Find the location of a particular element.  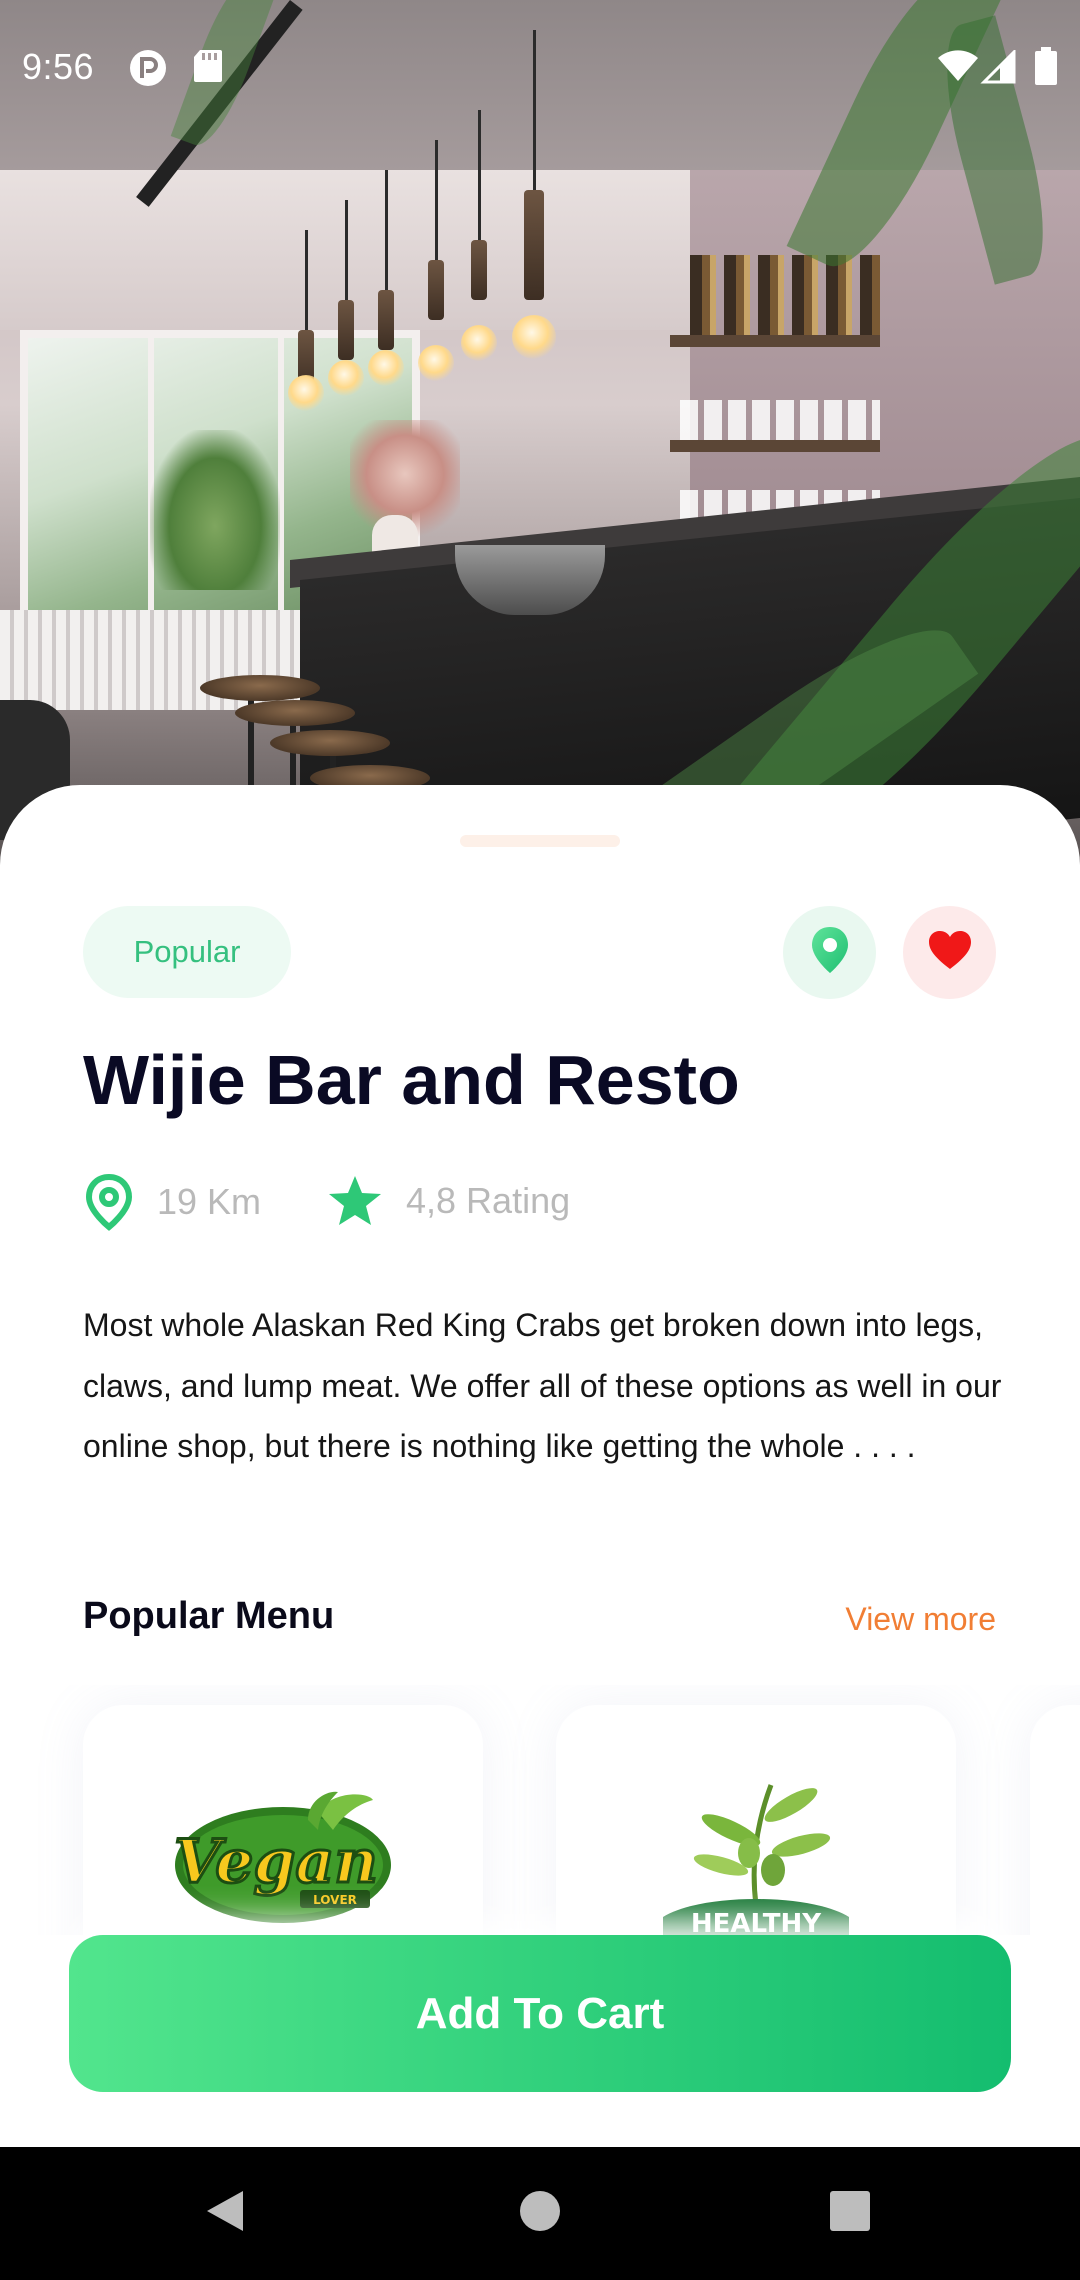

back-button is located at coordinates (225, 2213).